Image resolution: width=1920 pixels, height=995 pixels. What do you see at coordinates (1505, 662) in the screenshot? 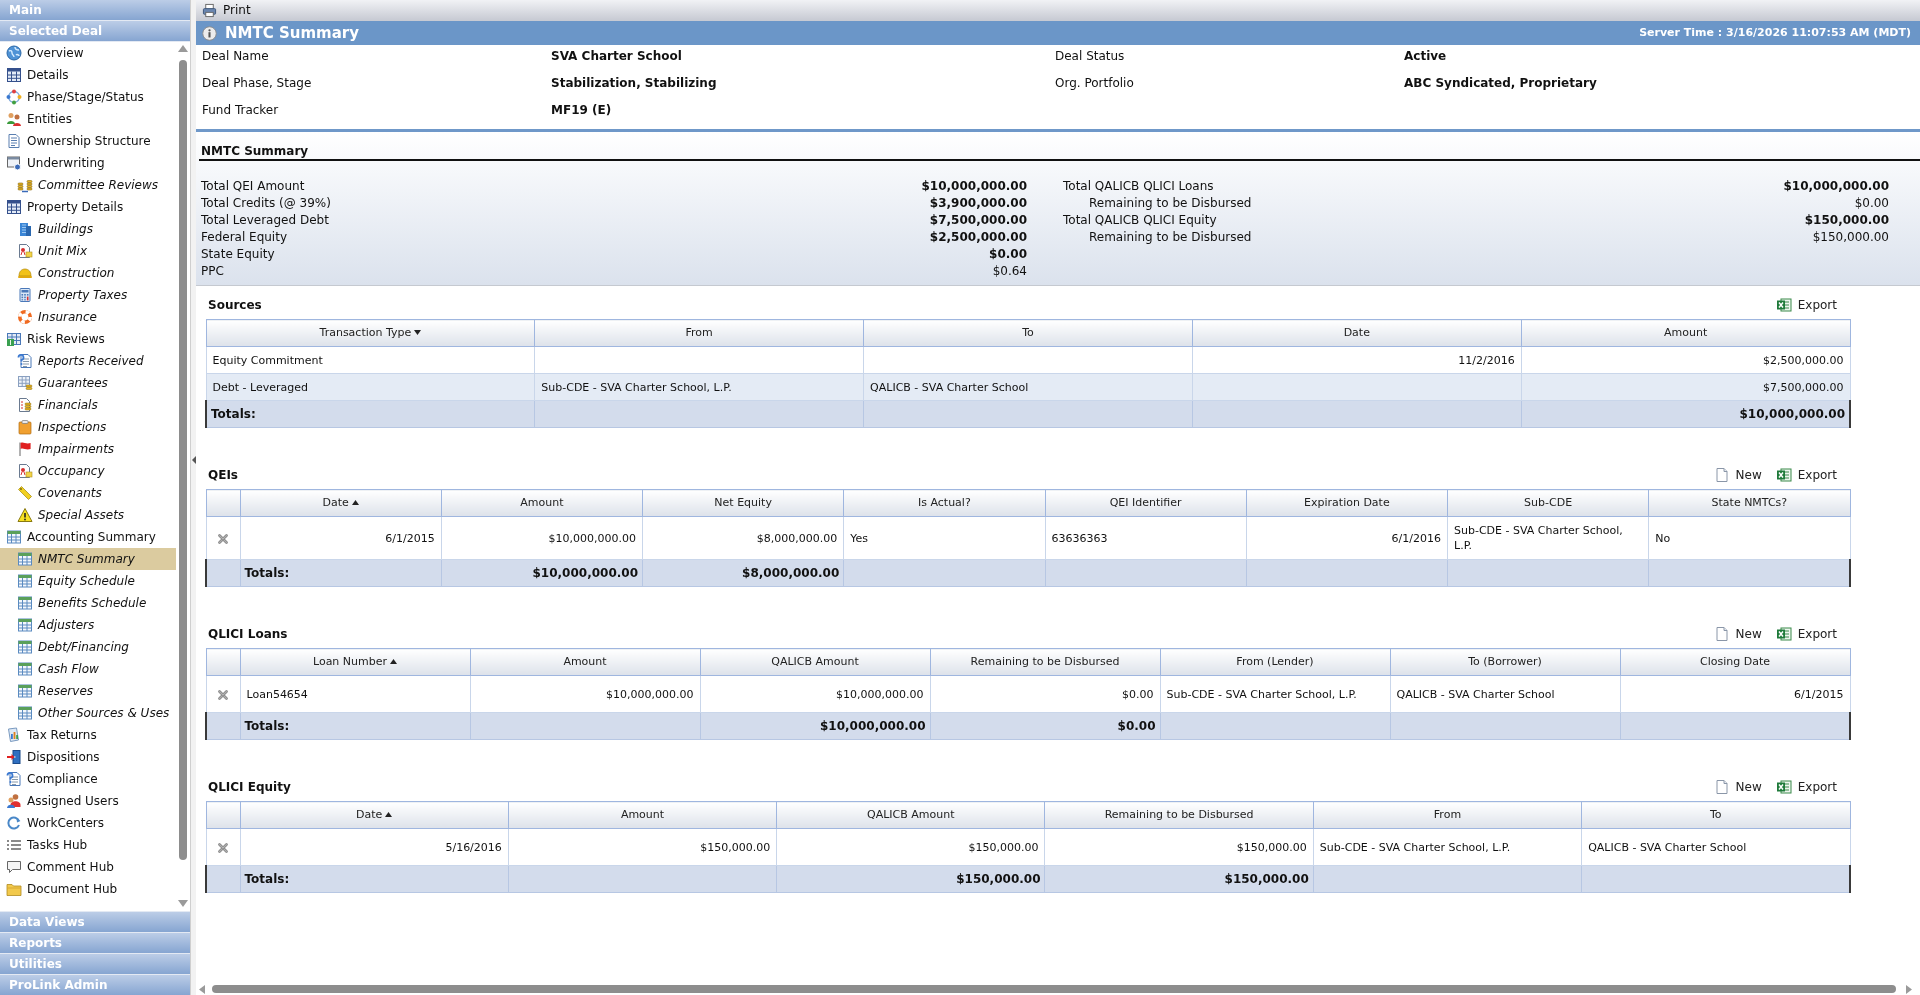
I see `column-header: To (Borrower)` at bounding box center [1505, 662].